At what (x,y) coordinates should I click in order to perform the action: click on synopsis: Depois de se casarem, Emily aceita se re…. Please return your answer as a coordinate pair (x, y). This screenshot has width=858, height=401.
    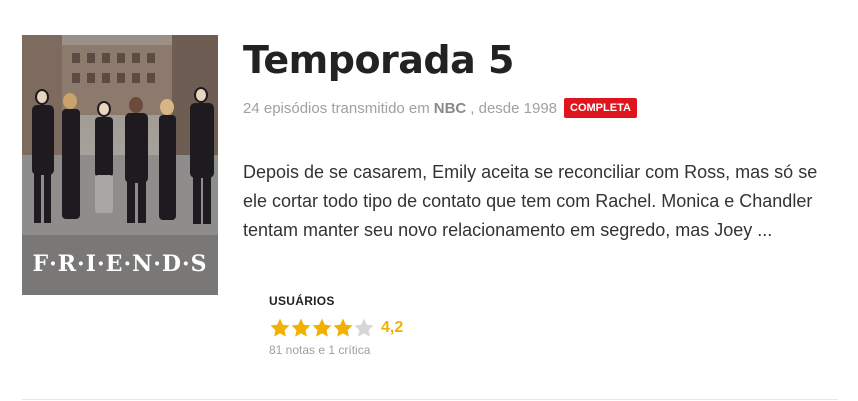
    Looking at the image, I should click on (530, 201).